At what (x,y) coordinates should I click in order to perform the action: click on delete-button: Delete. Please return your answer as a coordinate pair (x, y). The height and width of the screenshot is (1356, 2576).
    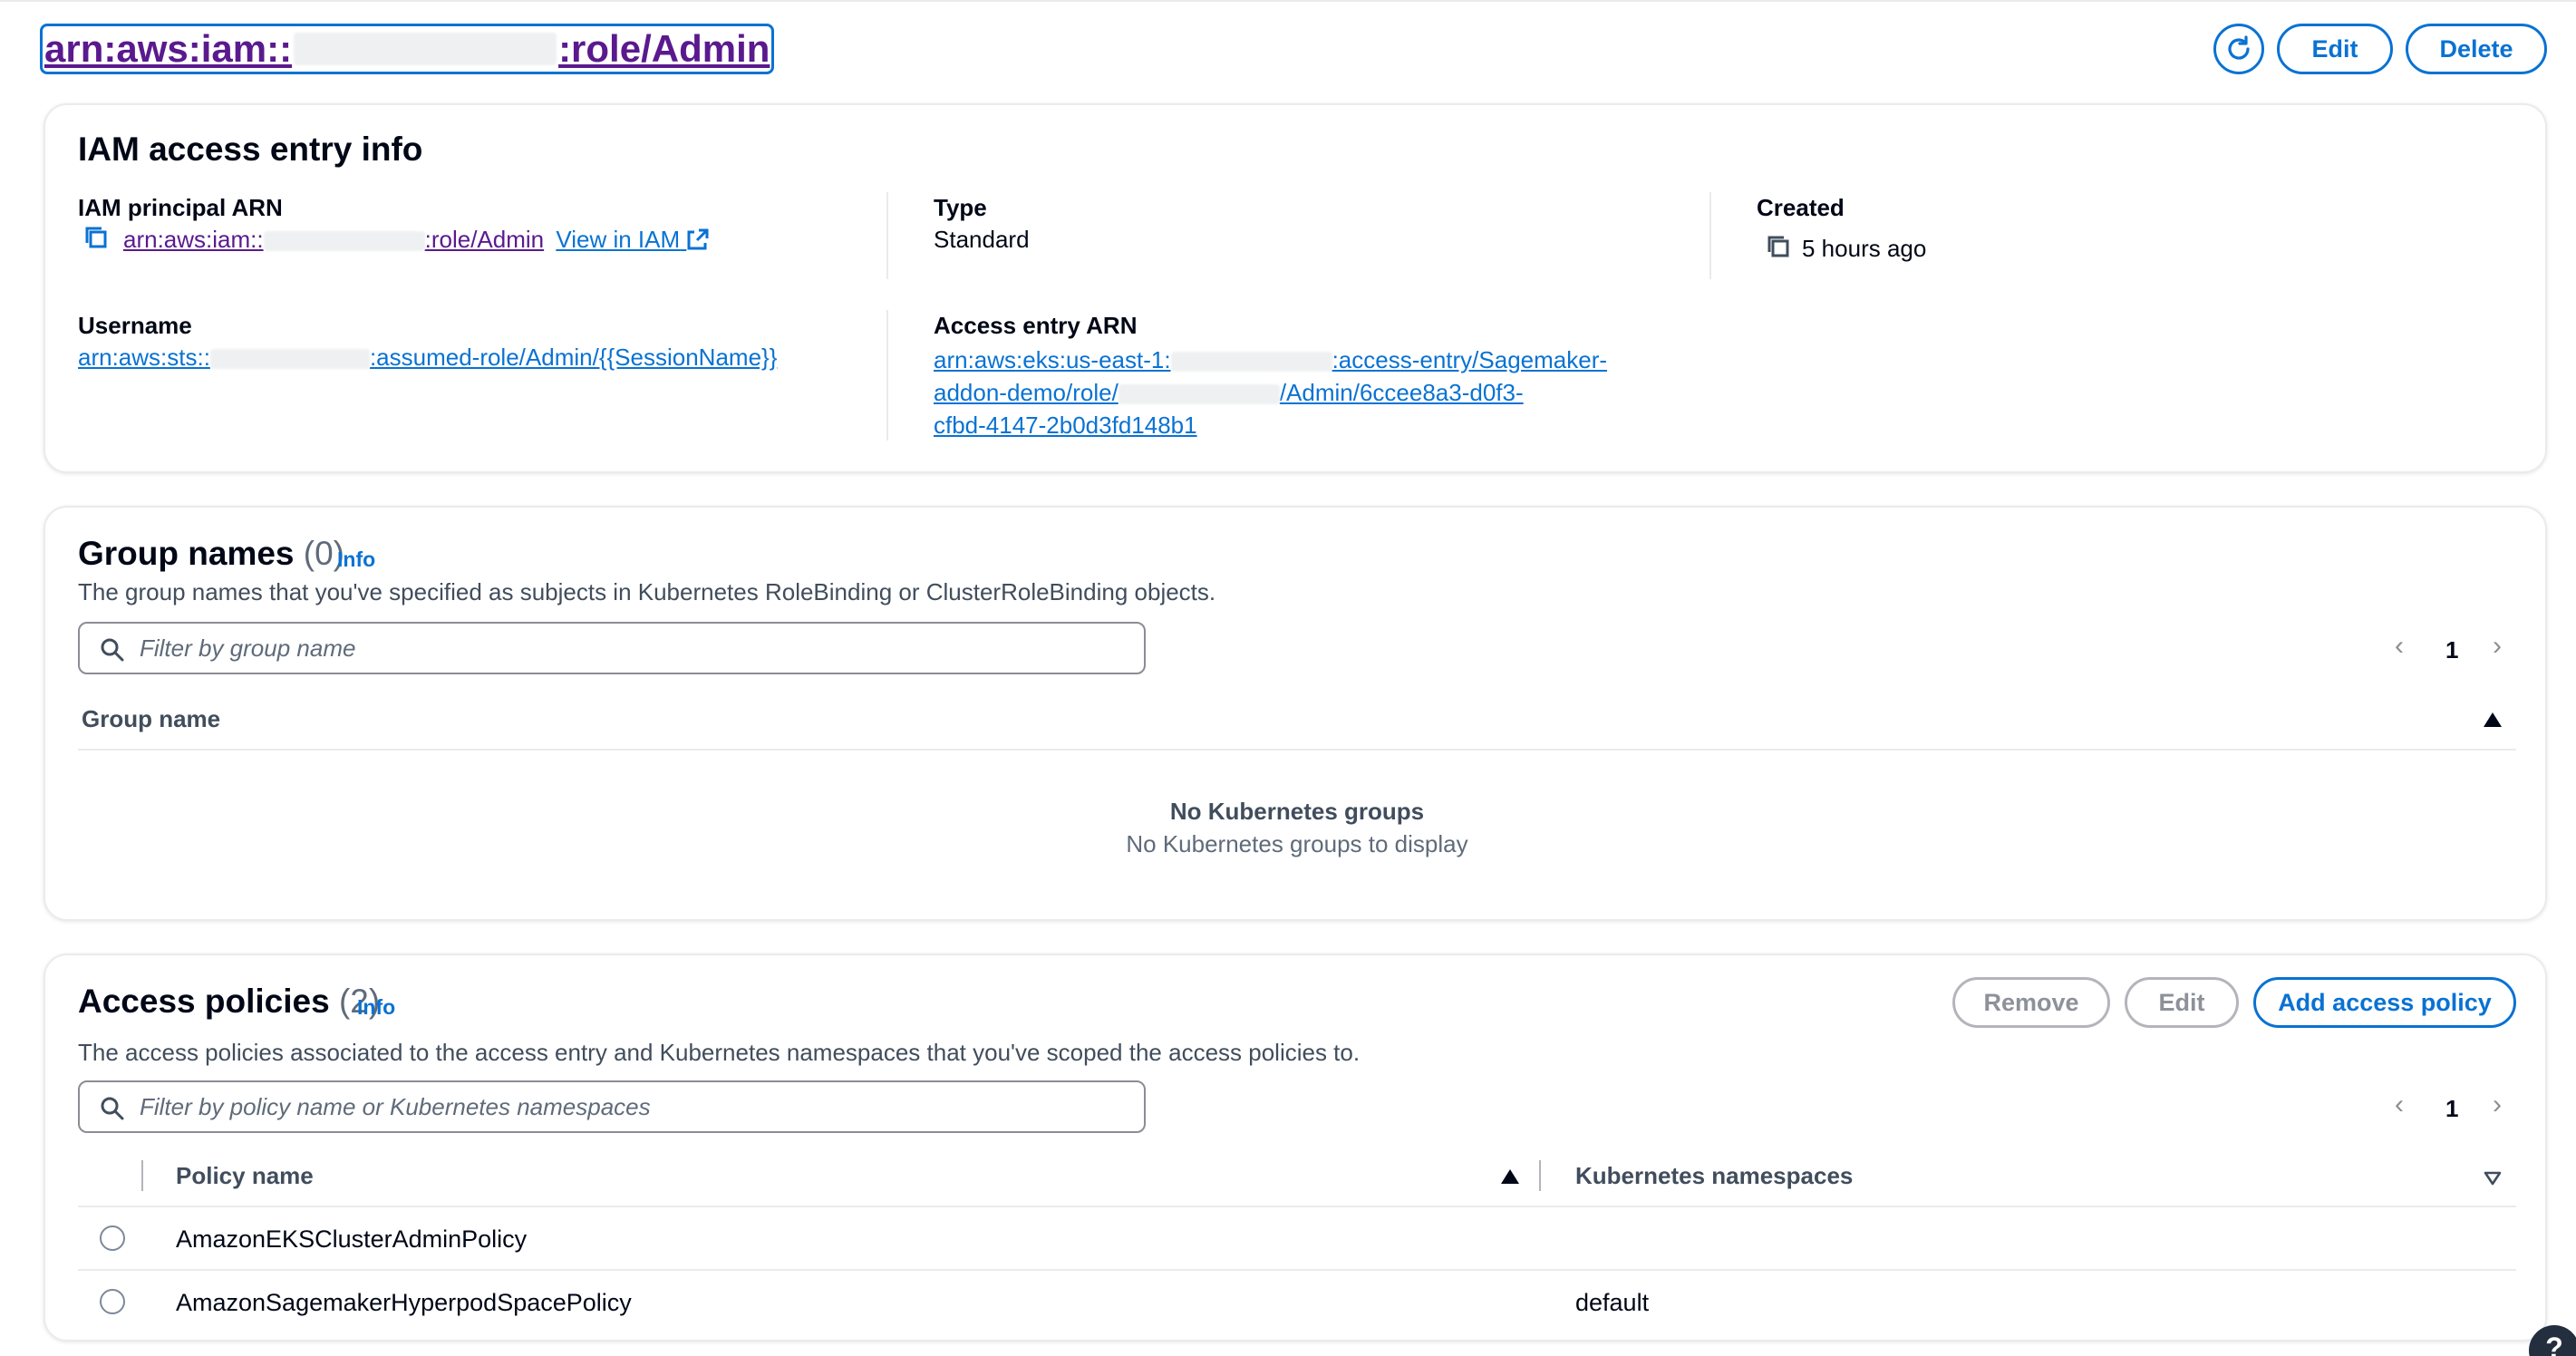
    Looking at the image, I should click on (2476, 49).